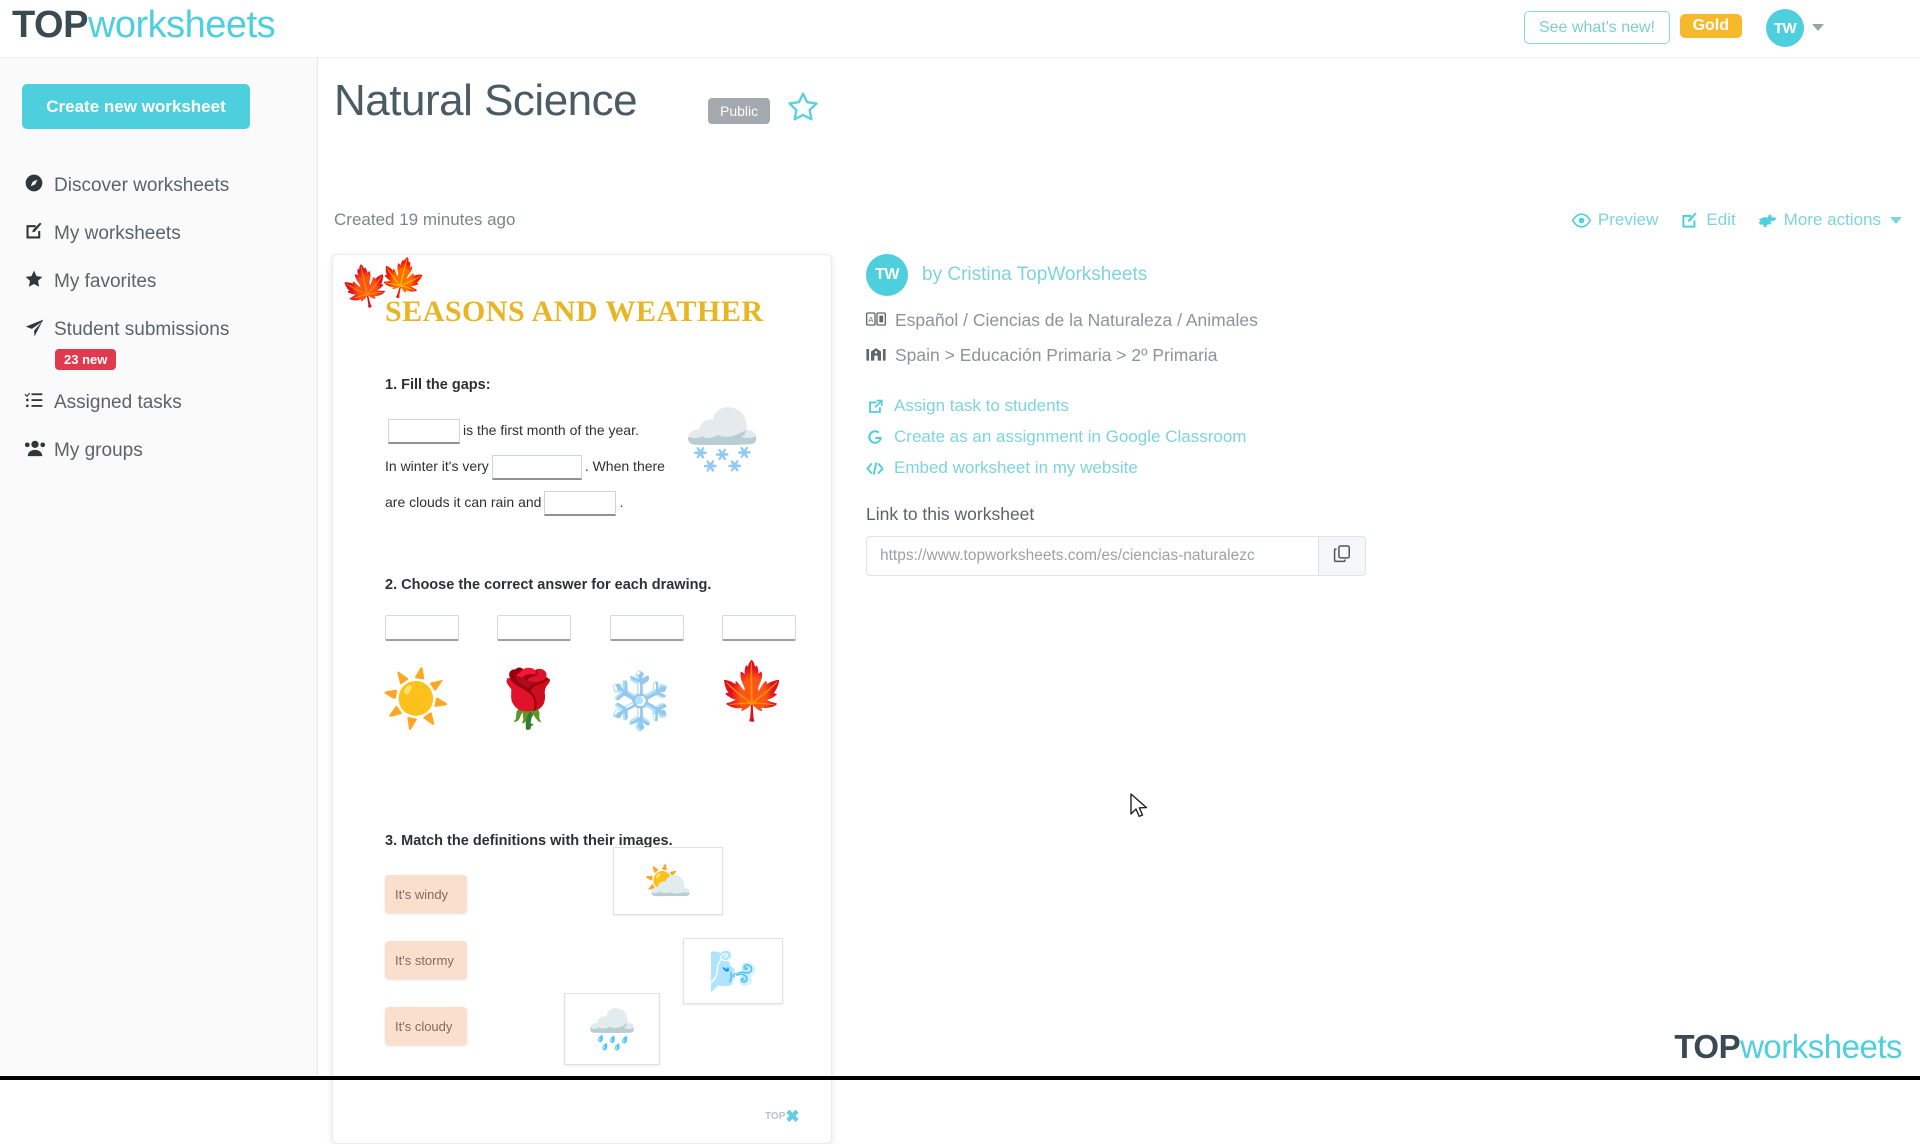  What do you see at coordinates (1785, 28) in the screenshot?
I see `user-avatar: TW` at bounding box center [1785, 28].